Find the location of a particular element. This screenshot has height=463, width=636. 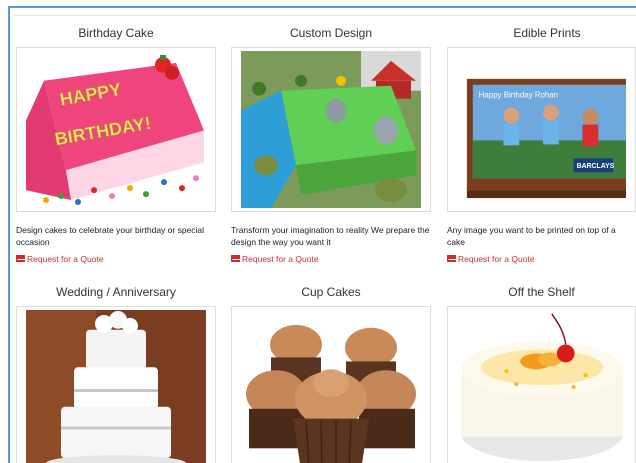

cup-cakes-image is located at coordinates (331, 386).